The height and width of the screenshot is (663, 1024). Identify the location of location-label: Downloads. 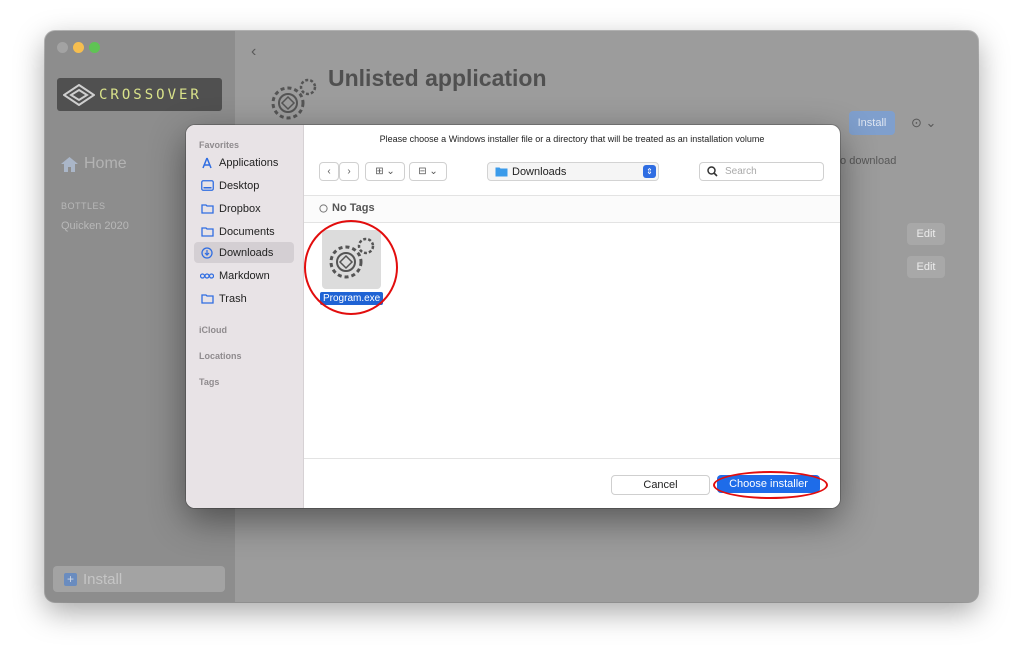
(539, 171).